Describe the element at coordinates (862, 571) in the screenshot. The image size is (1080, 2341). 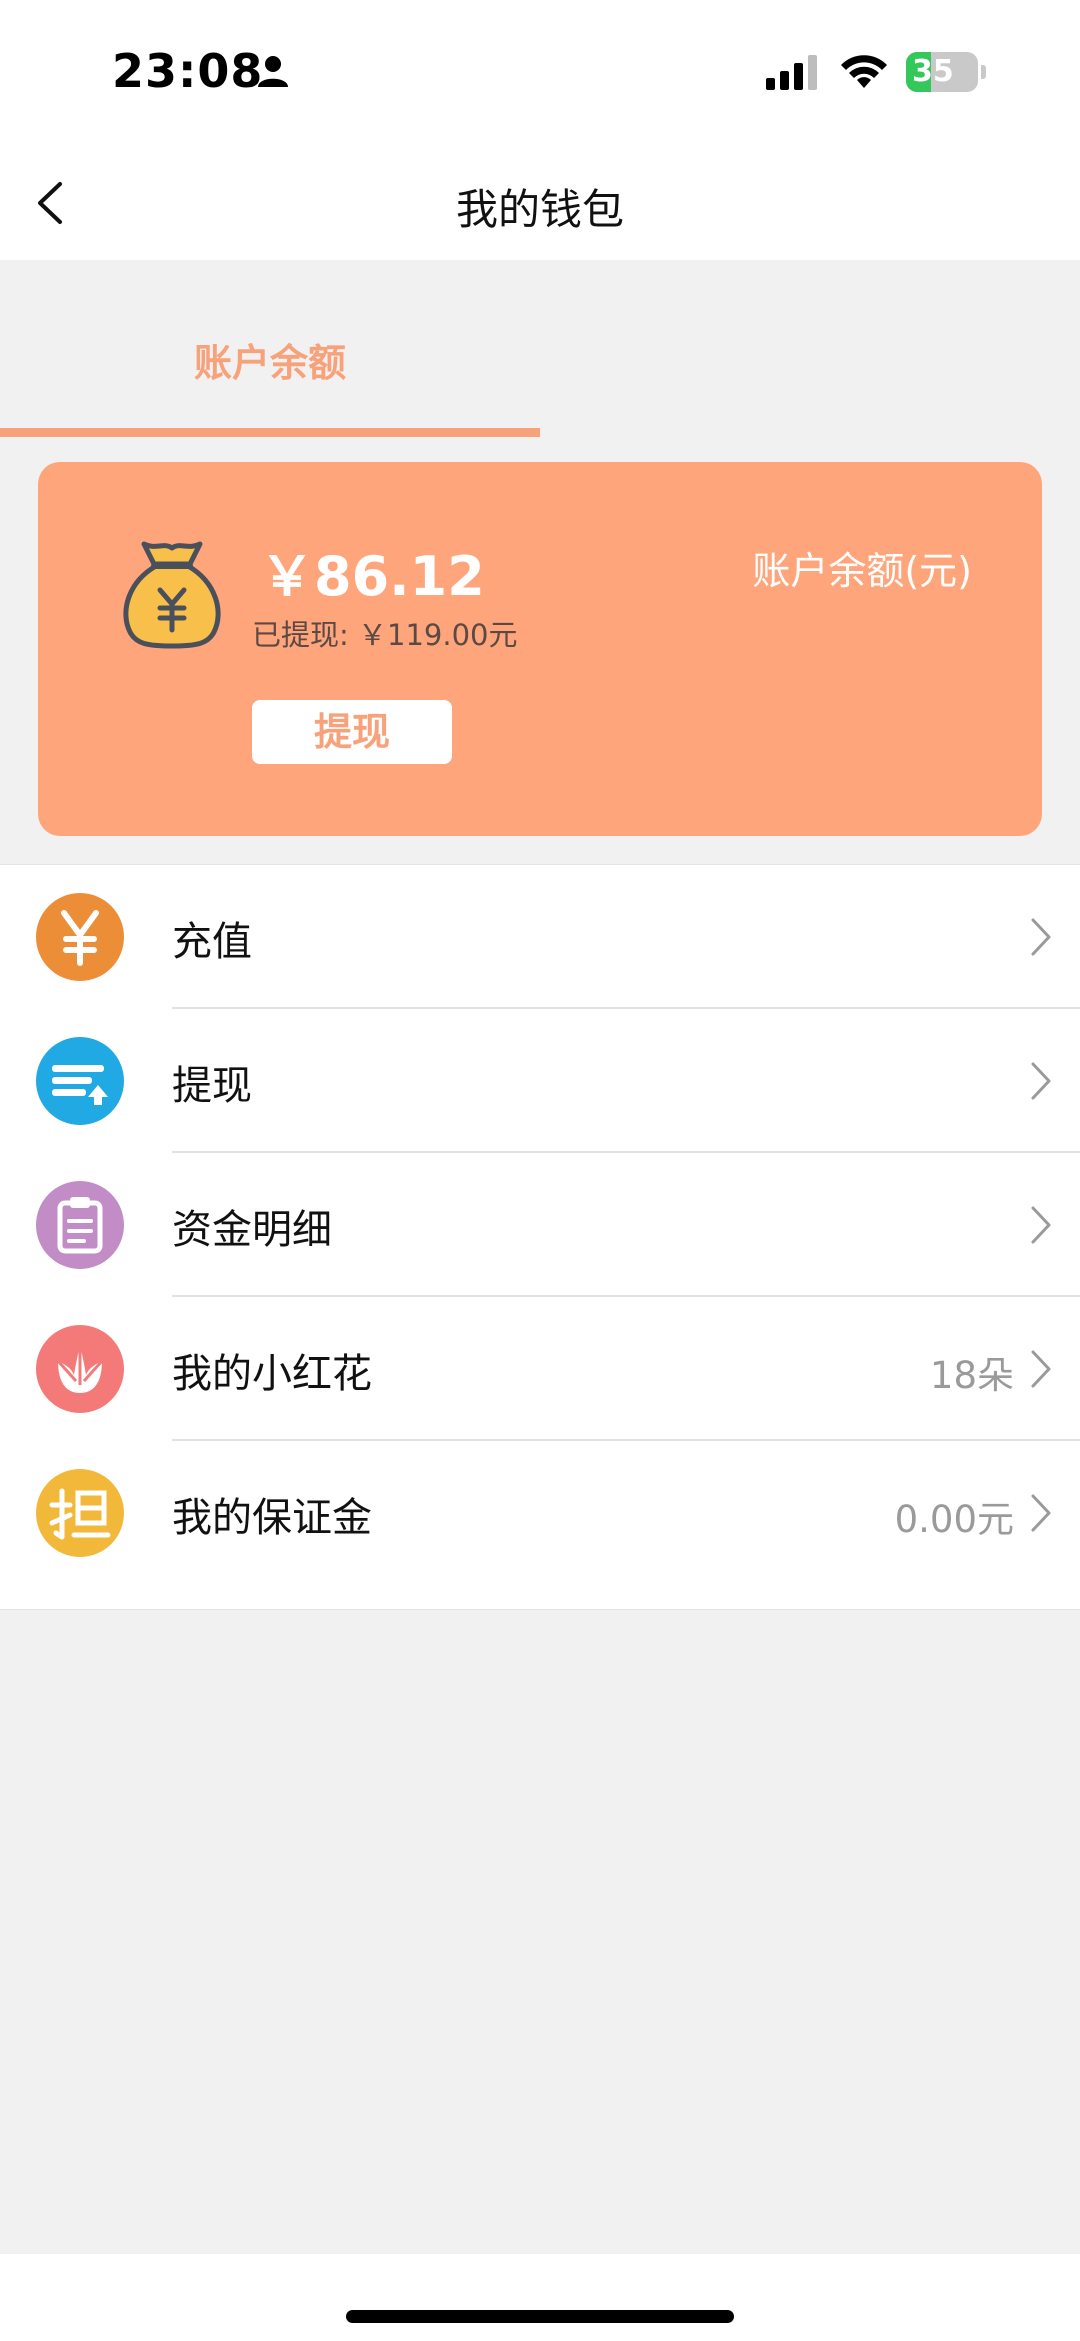
I see `balance-label: 账户余额(元)` at that location.